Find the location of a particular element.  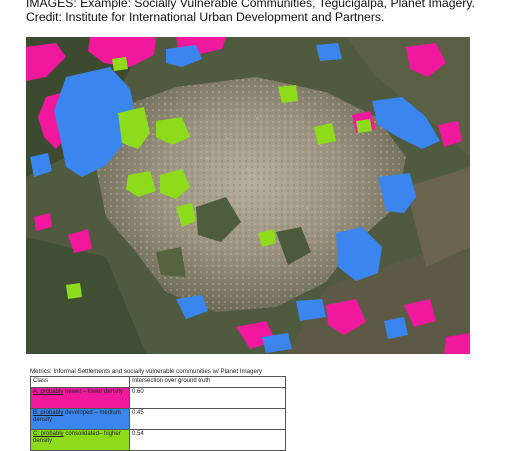

metrics-row-a: A: probably newer – lower density 0.60 is located at coordinates (158, 398).